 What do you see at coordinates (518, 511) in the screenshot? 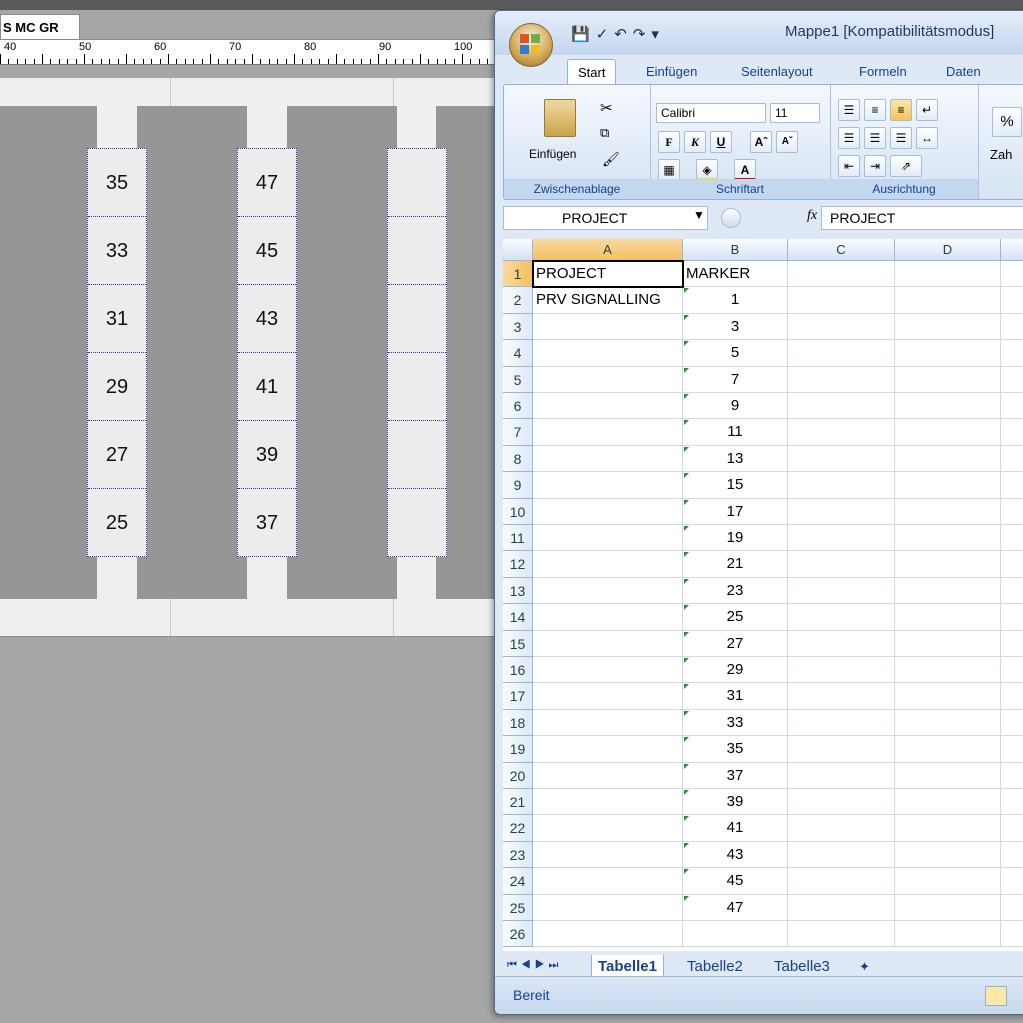
I see `row-header: 10` at bounding box center [518, 511].